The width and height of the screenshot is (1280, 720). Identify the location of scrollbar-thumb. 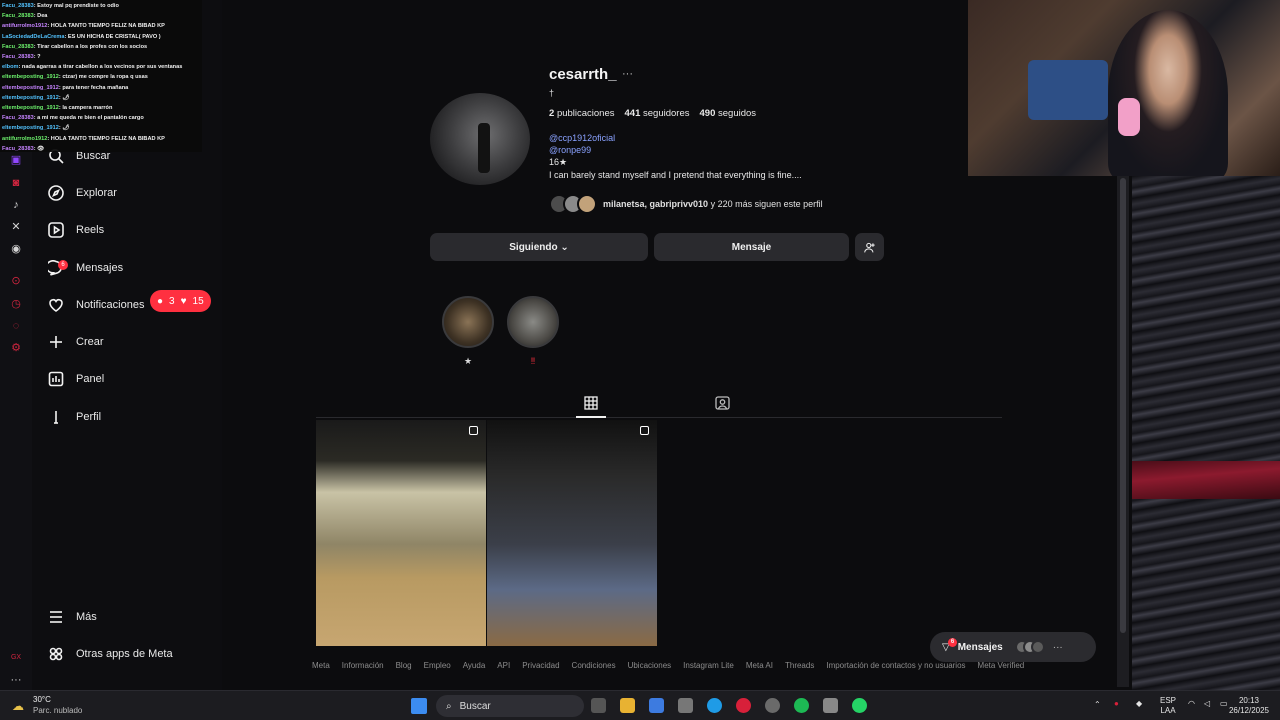
(1123, 405).